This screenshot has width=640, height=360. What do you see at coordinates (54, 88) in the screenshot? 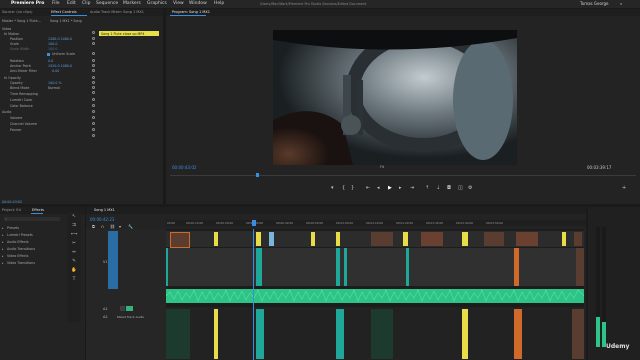
I see `blend-mode-select: Normal` at bounding box center [54, 88].